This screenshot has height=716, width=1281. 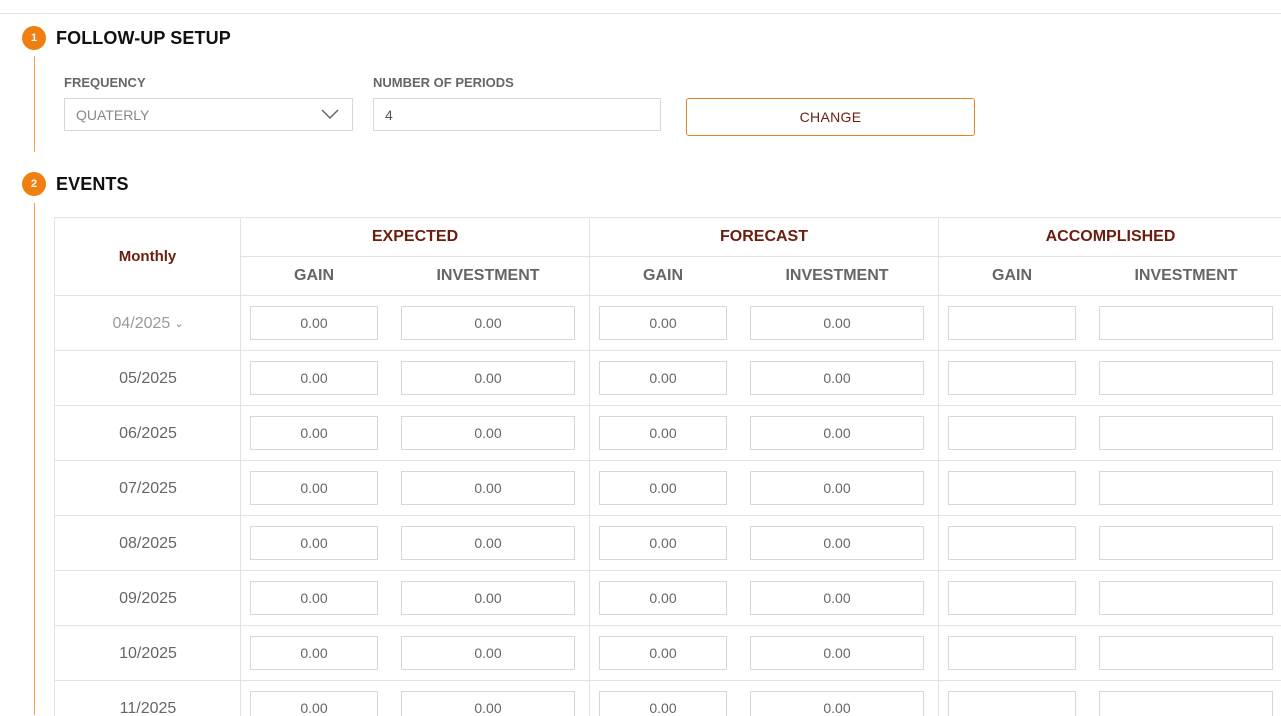 What do you see at coordinates (148, 598) in the screenshot?
I see `period-date: 09/2025` at bounding box center [148, 598].